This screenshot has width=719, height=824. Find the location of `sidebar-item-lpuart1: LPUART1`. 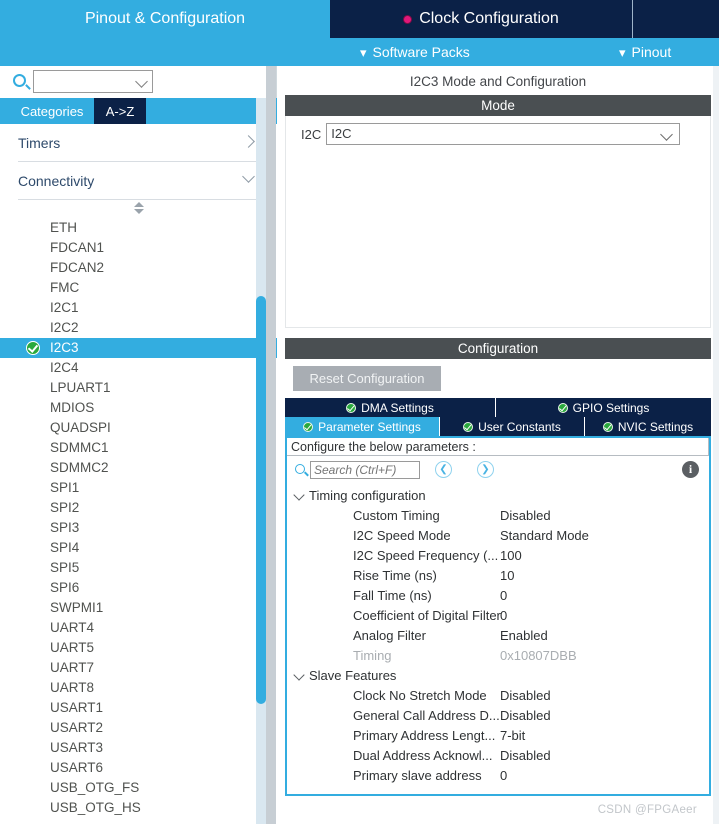

sidebar-item-lpuart1: LPUART1 is located at coordinates (138, 388).